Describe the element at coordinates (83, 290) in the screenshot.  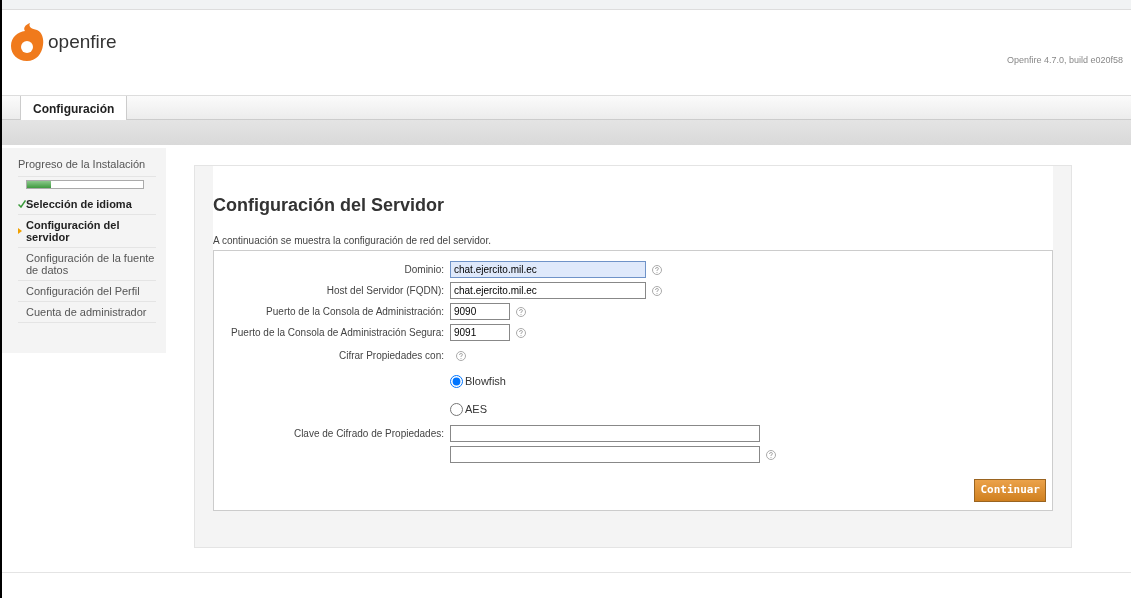
I see `sidebar-step: Configuración del Perfil` at that location.